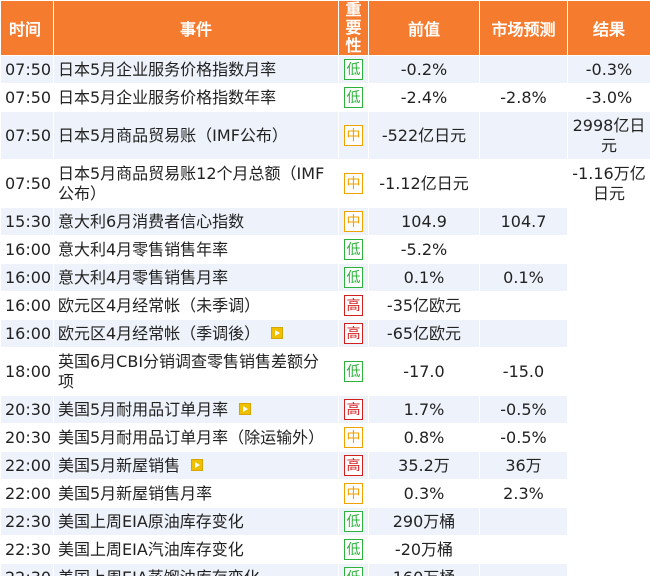  I want to click on row-time: 20:30, so click(27, 409).